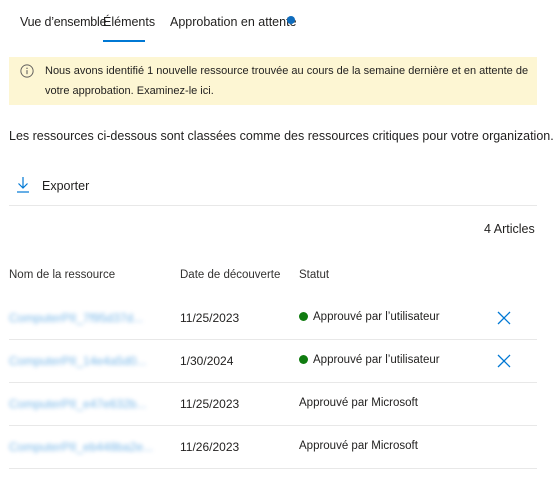  I want to click on discovery-date: 1/30/2024, so click(207, 361).